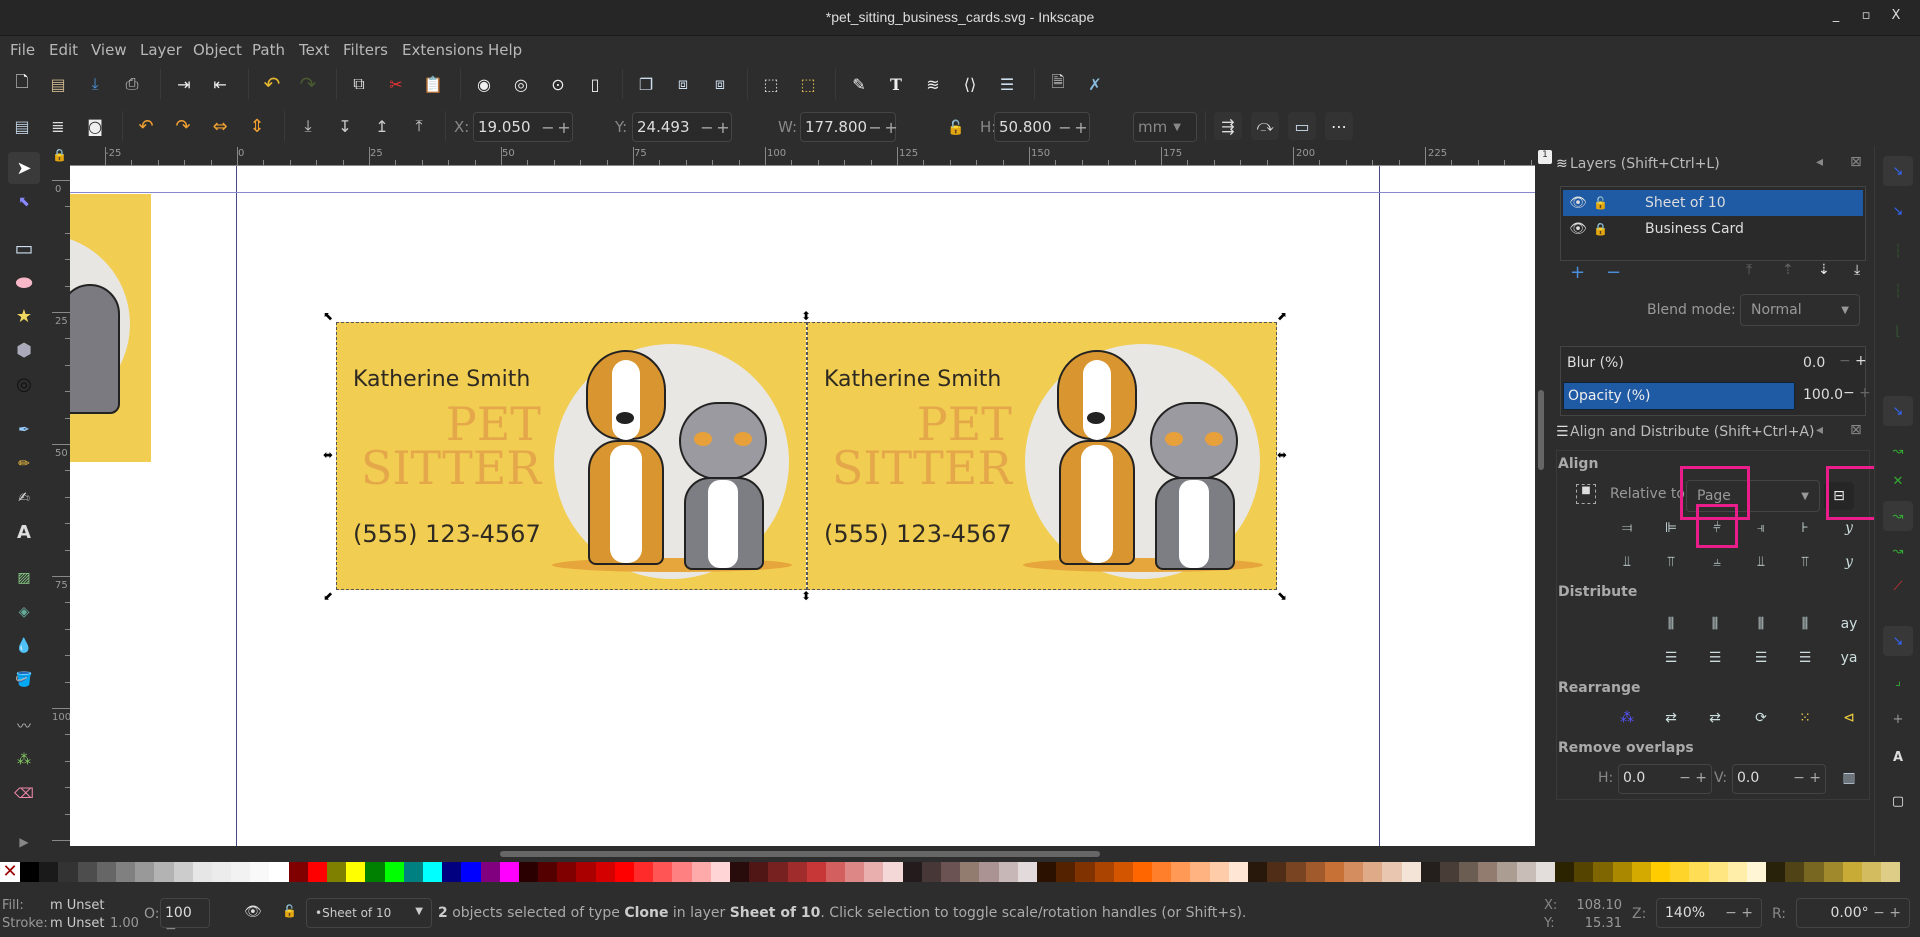  Describe the element at coordinates (1898, 586) in the screenshot. I see `snap-line-midpoint-icon: ⟋` at that location.